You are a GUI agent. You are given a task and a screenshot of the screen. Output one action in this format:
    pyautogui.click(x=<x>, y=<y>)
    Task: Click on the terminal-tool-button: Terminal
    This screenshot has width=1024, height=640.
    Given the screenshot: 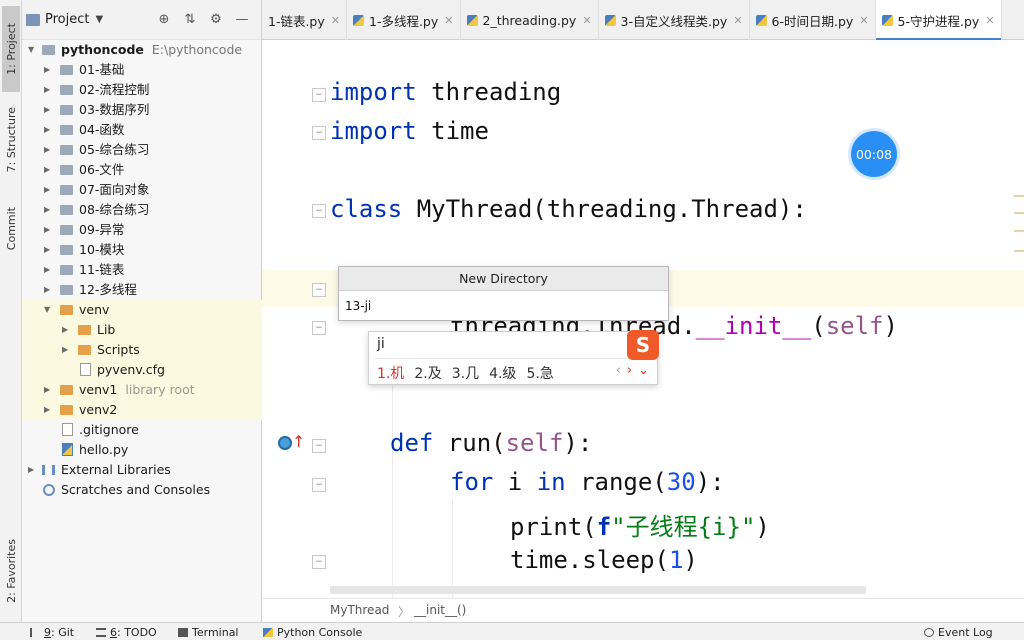 What is the action you would take?
    pyautogui.click(x=208, y=632)
    